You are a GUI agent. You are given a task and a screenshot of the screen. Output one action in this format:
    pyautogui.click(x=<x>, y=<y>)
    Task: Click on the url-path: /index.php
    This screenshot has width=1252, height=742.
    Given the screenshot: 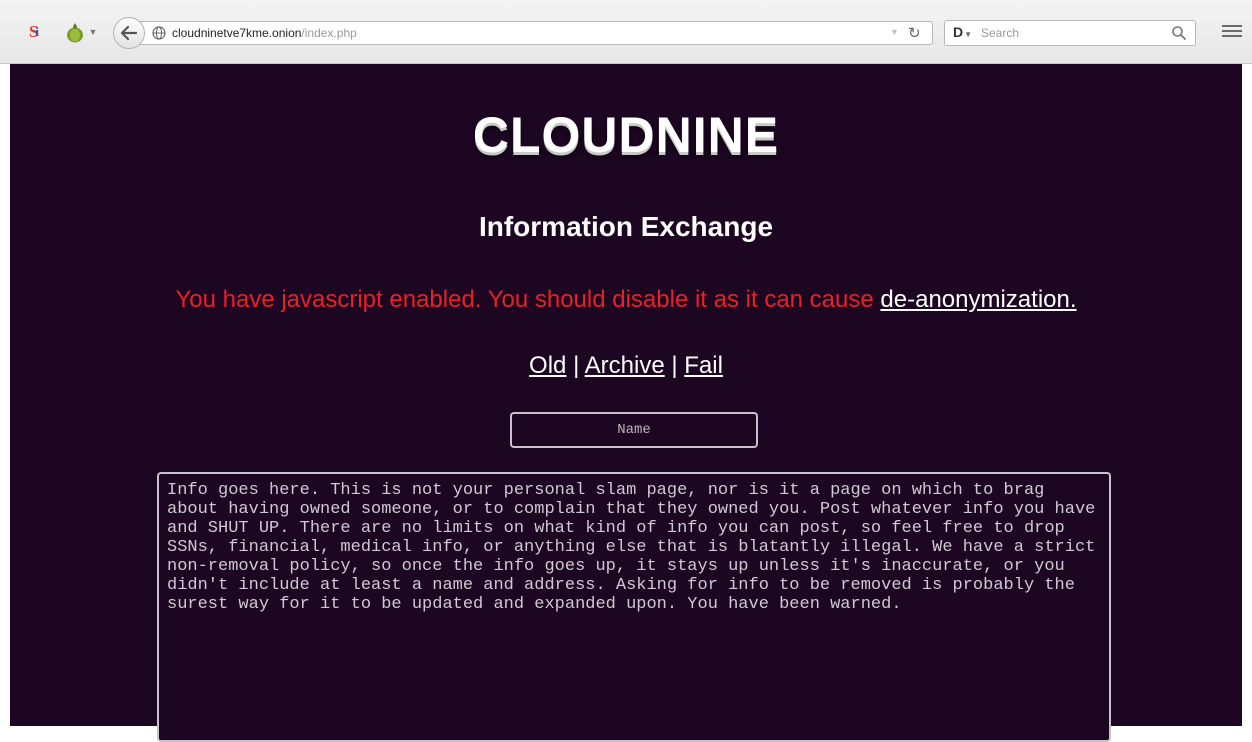 What is the action you would take?
    pyautogui.click(x=329, y=33)
    